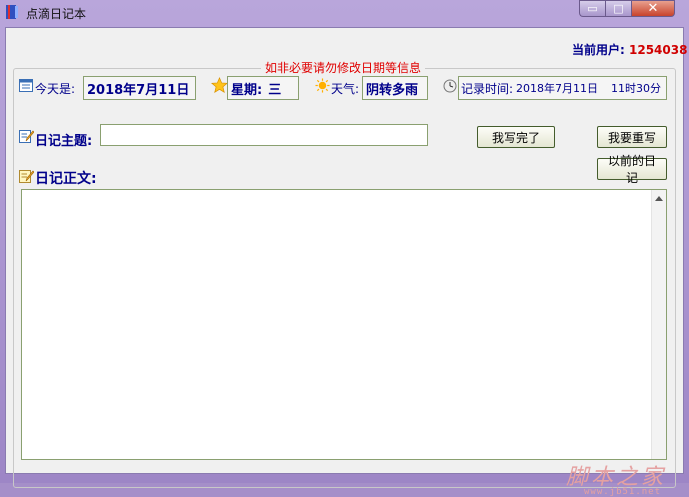  I want to click on record-time-date: 2018年7月11日, so click(557, 88).